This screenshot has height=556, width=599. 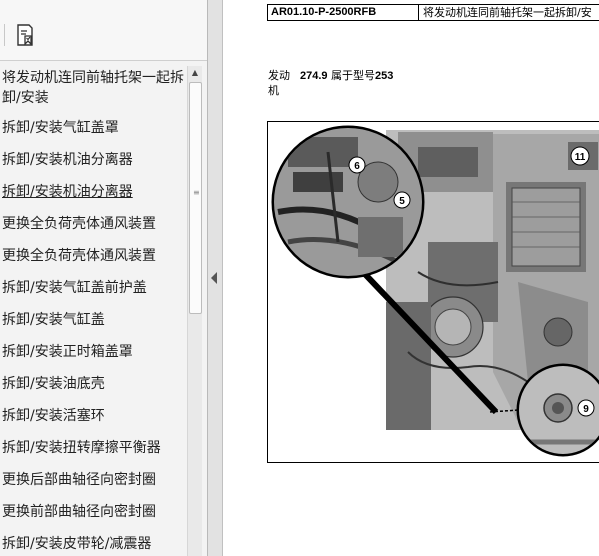 I want to click on callout-6: 6, so click(x=357, y=165).